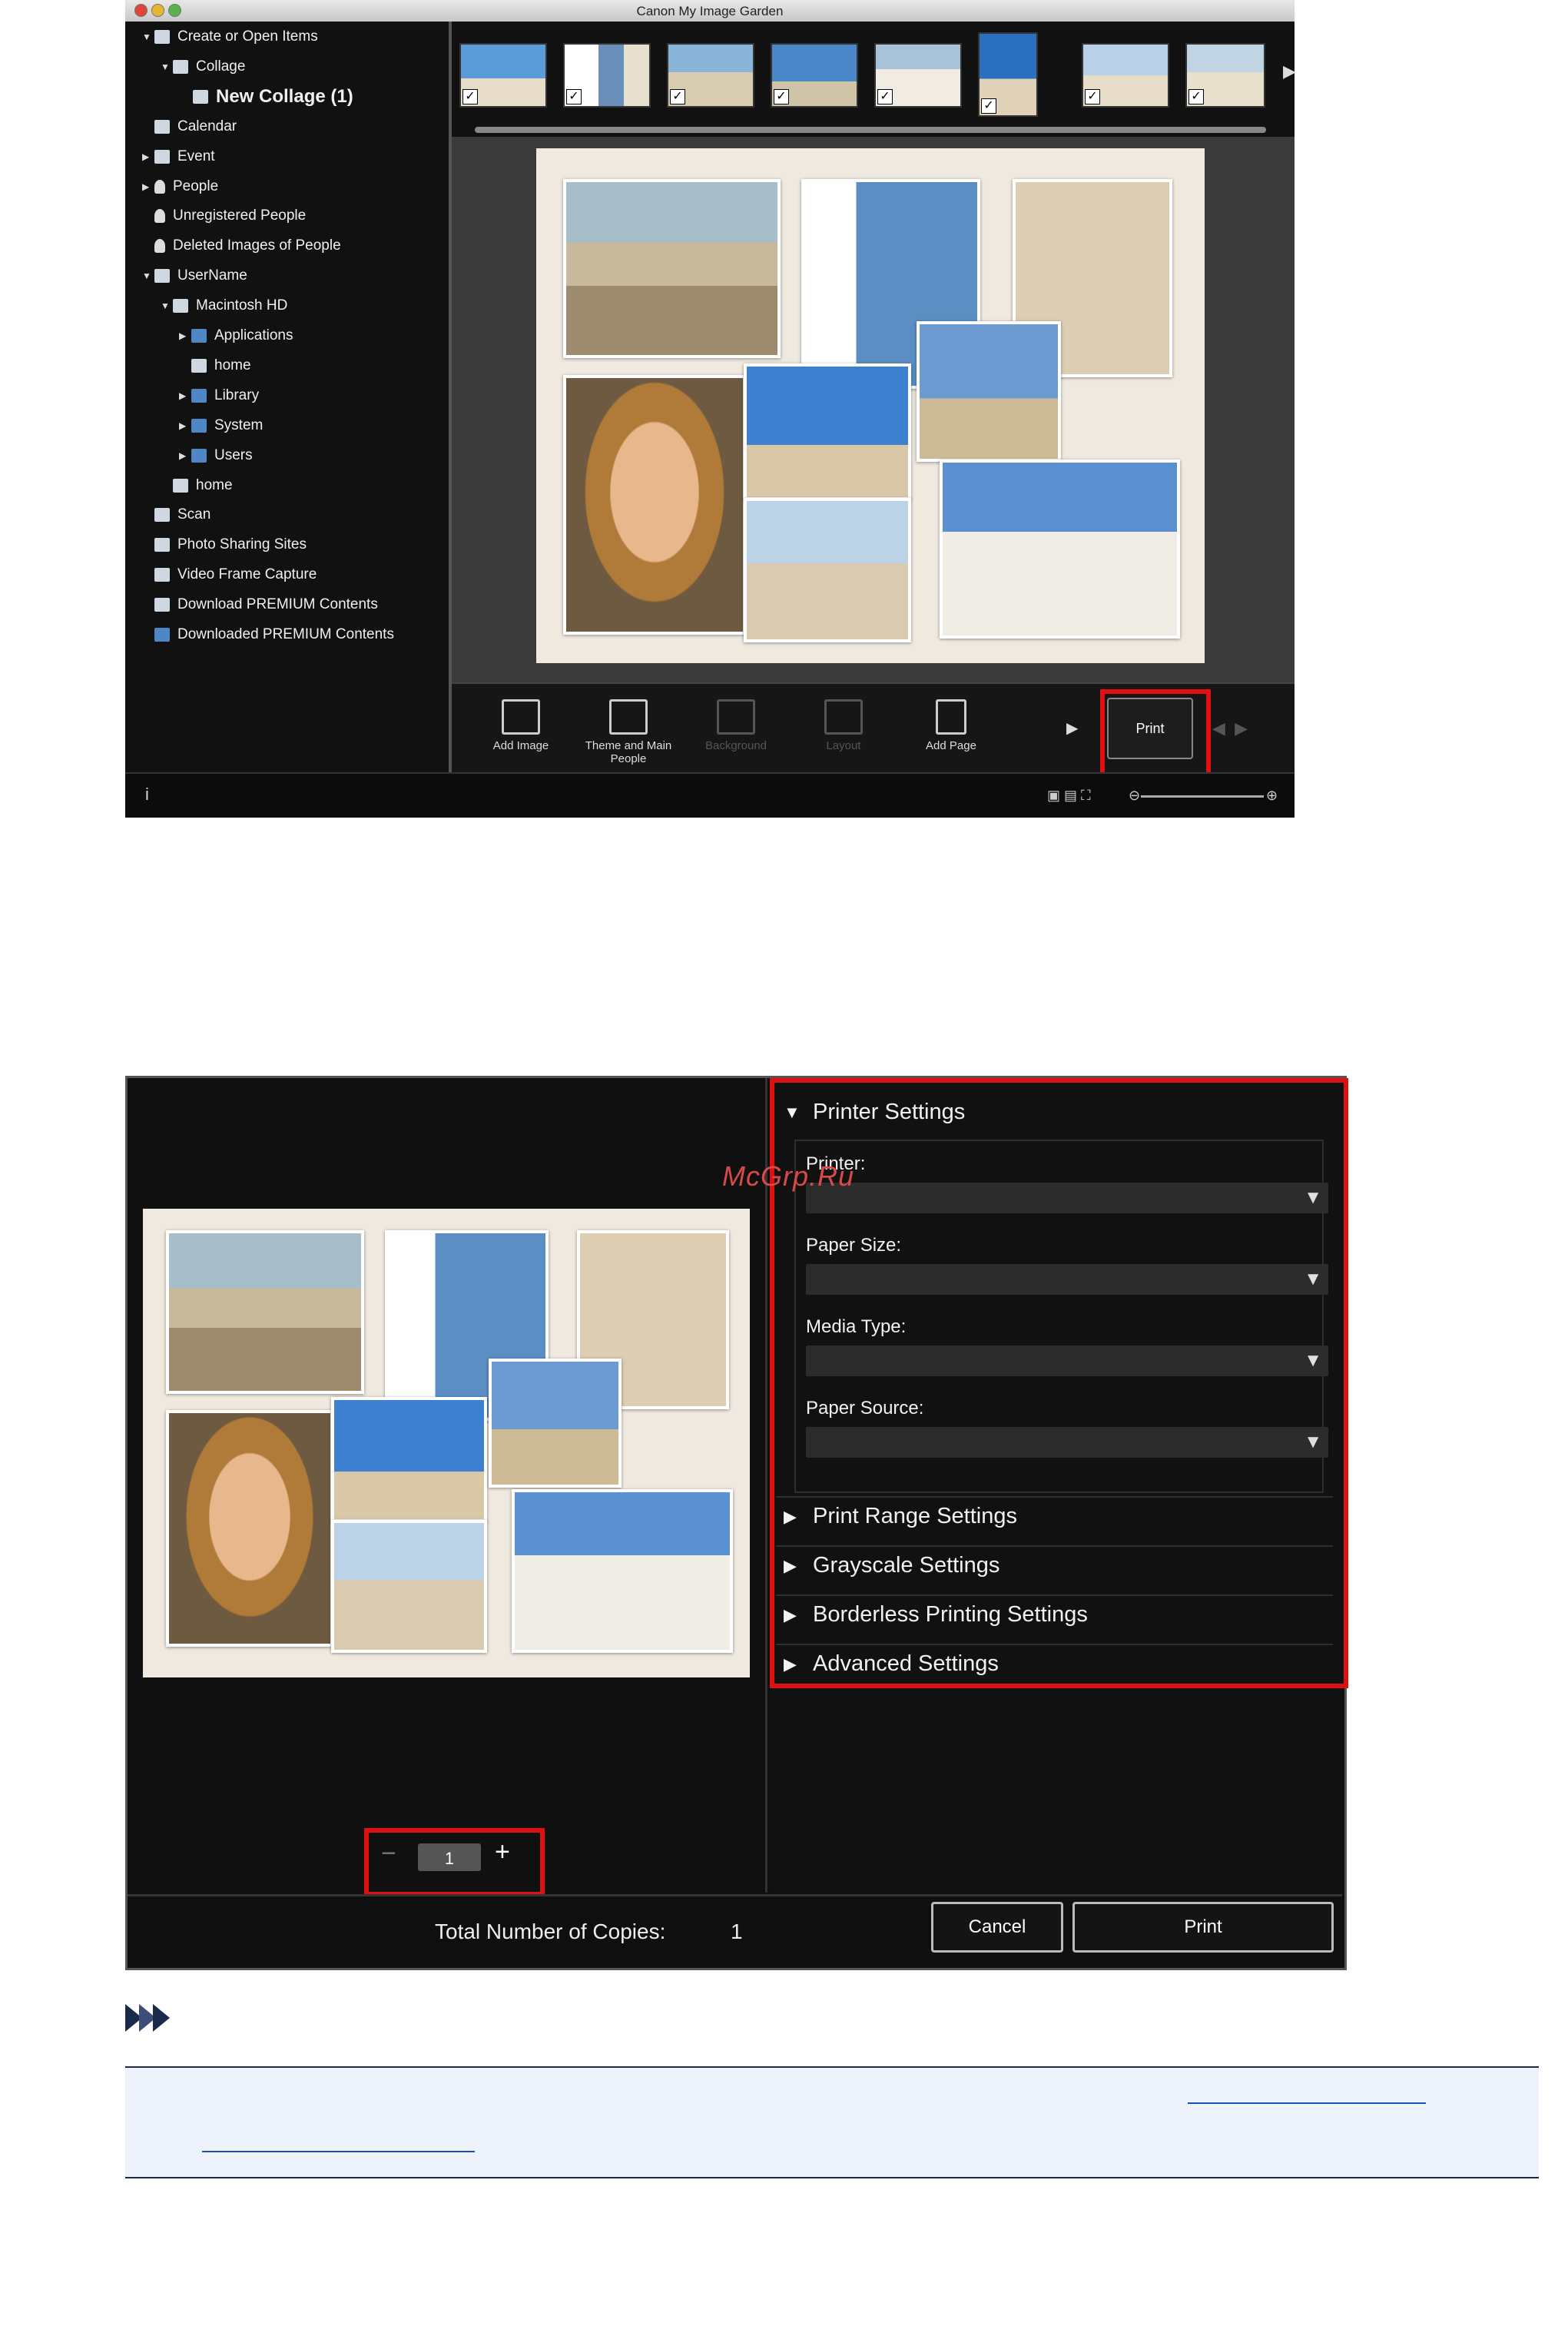 The width and height of the screenshot is (1568, 2326). What do you see at coordinates (814, 75) in the screenshot?
I see `thumbnail-4: ✓` at bounding box center [814, 75].